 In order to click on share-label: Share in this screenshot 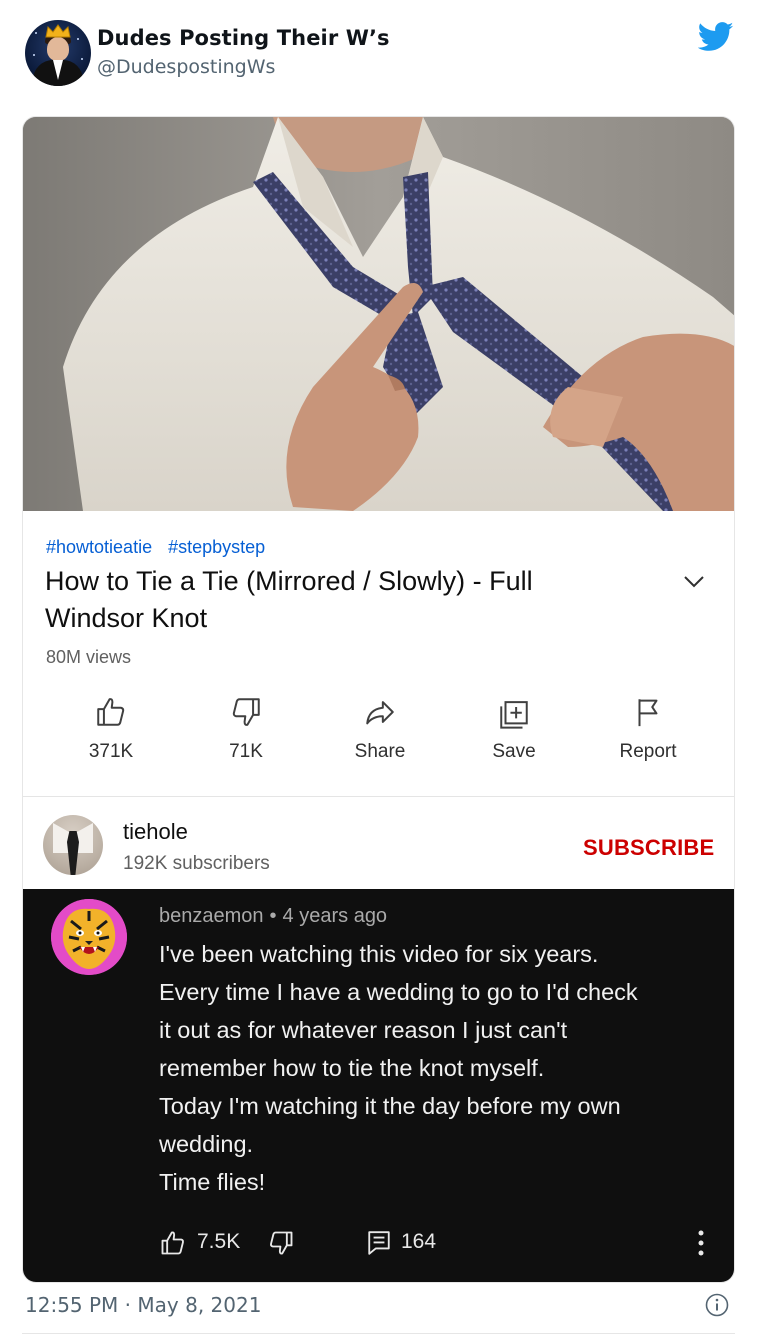, I will do `click(380, 751)`.